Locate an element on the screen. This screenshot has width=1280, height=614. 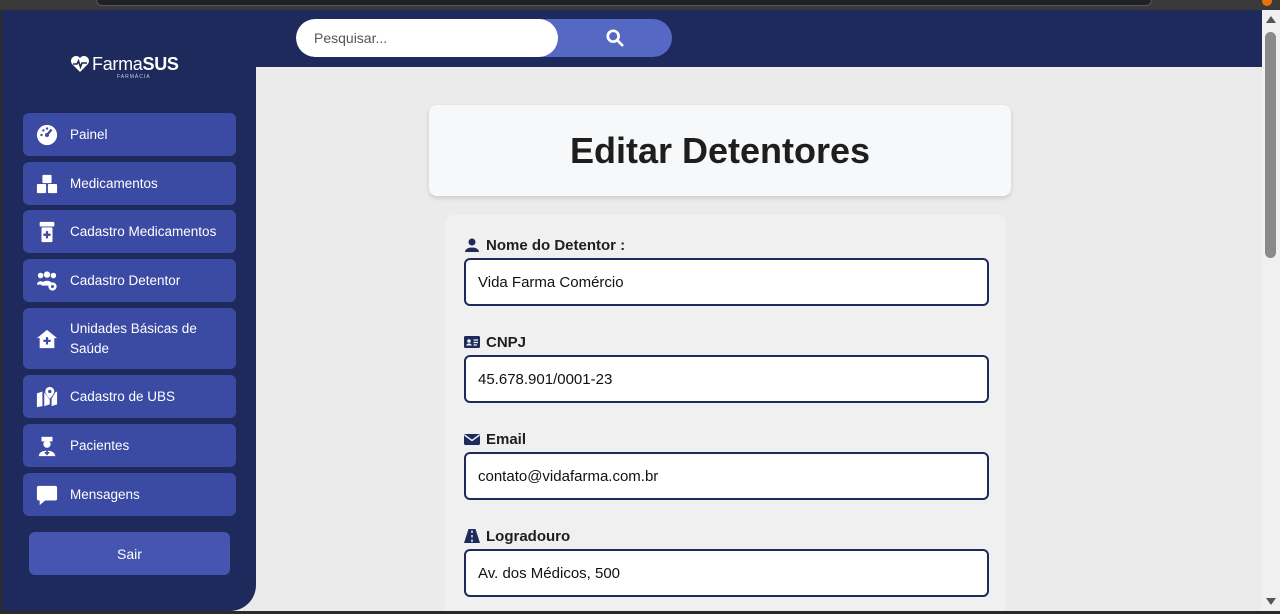
page-header-card: Editar Detentores is located at coordinates (720, 150).